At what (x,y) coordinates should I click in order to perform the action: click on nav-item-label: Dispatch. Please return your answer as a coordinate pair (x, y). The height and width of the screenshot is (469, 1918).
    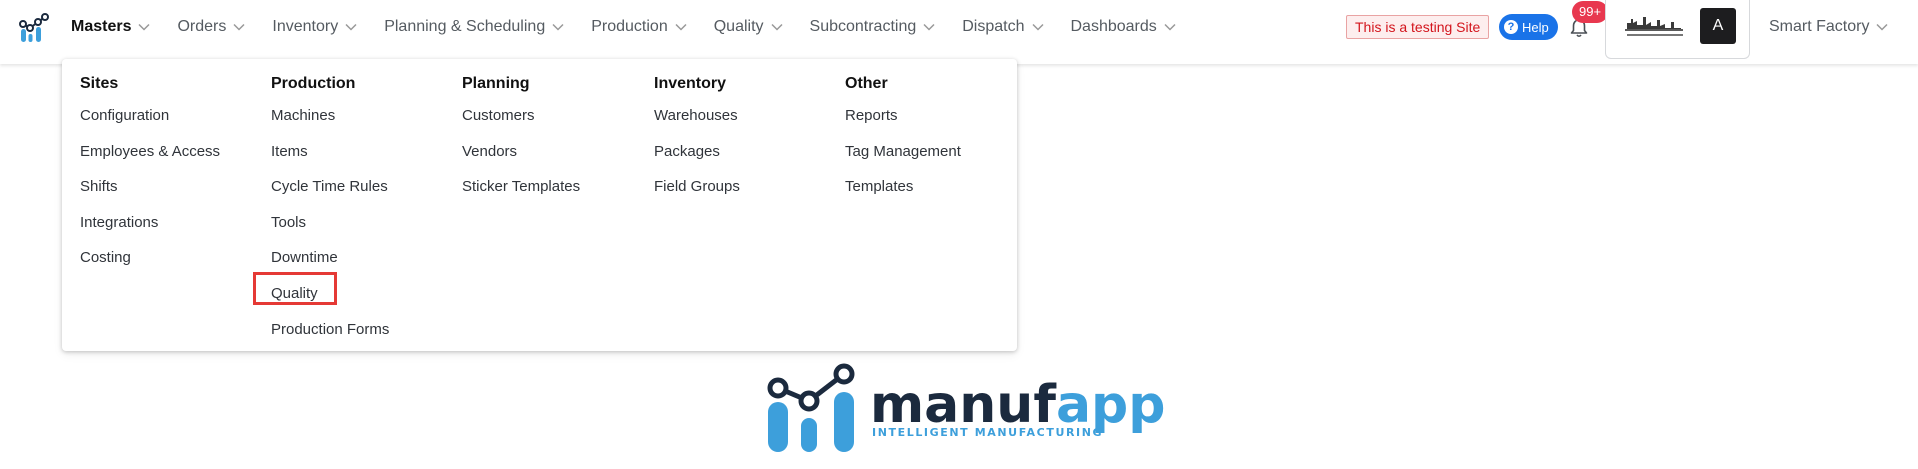
    Looking at the image, I should click on (993, 26).